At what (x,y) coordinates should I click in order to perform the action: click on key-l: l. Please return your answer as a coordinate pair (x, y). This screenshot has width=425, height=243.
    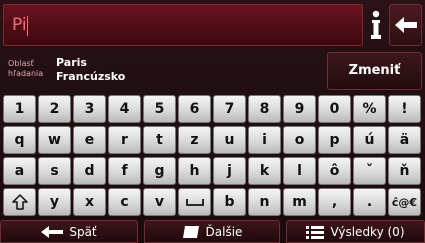
    Looking at the image, I should click on (299, 171).